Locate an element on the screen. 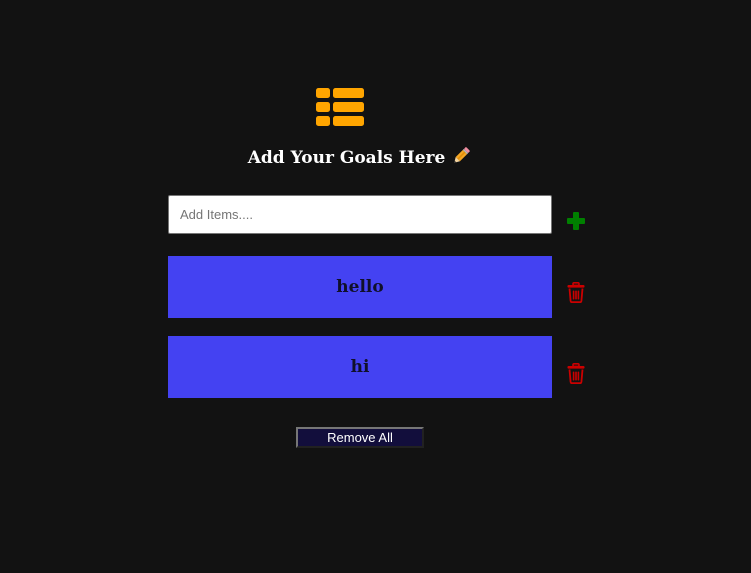 The height and width of the screenshot is (573, 751). page-title-row: Add Your Goals Here is located at coordinates (359, 157).